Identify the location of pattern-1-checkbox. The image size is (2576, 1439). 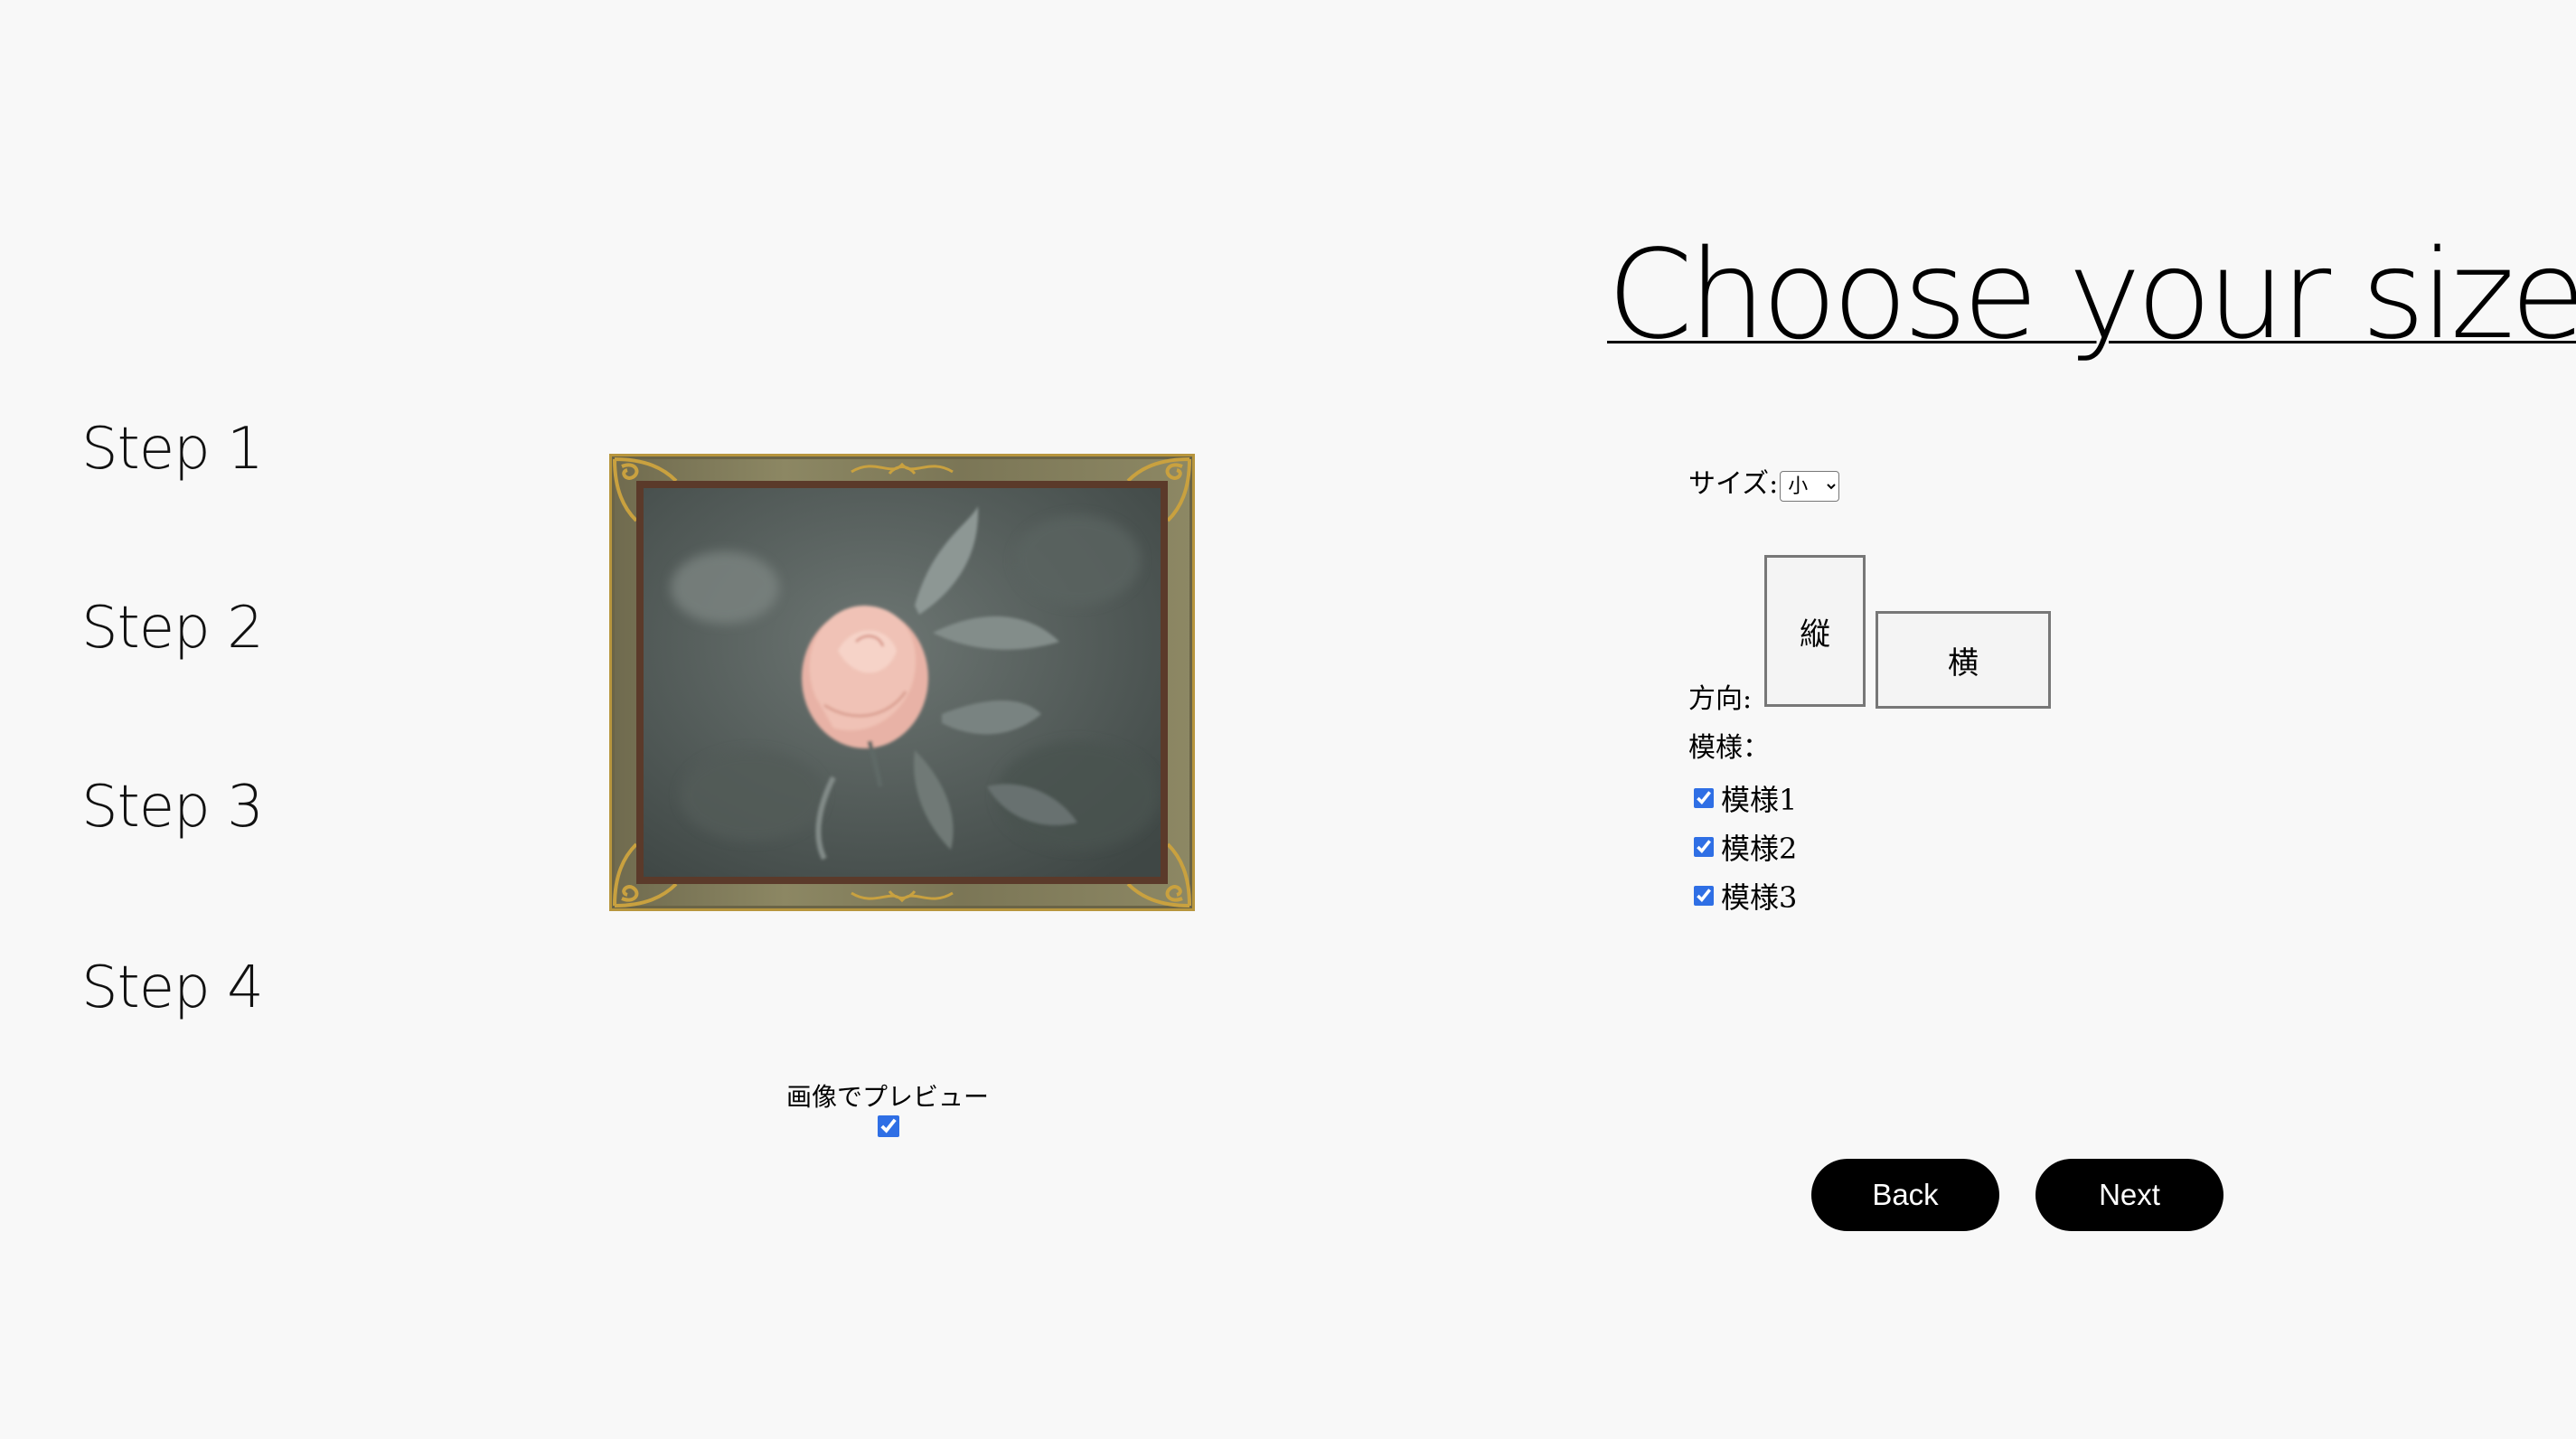
(1704, 798).